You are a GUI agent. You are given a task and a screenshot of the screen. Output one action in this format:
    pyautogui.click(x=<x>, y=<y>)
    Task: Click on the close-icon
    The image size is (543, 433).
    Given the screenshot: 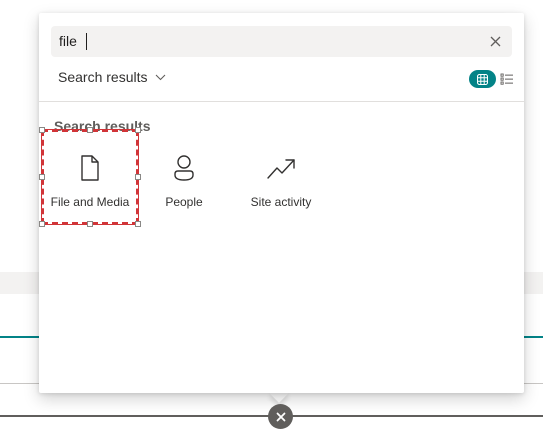 What is the action you would take?
    pyautogui.click(x=280, y=416)
    